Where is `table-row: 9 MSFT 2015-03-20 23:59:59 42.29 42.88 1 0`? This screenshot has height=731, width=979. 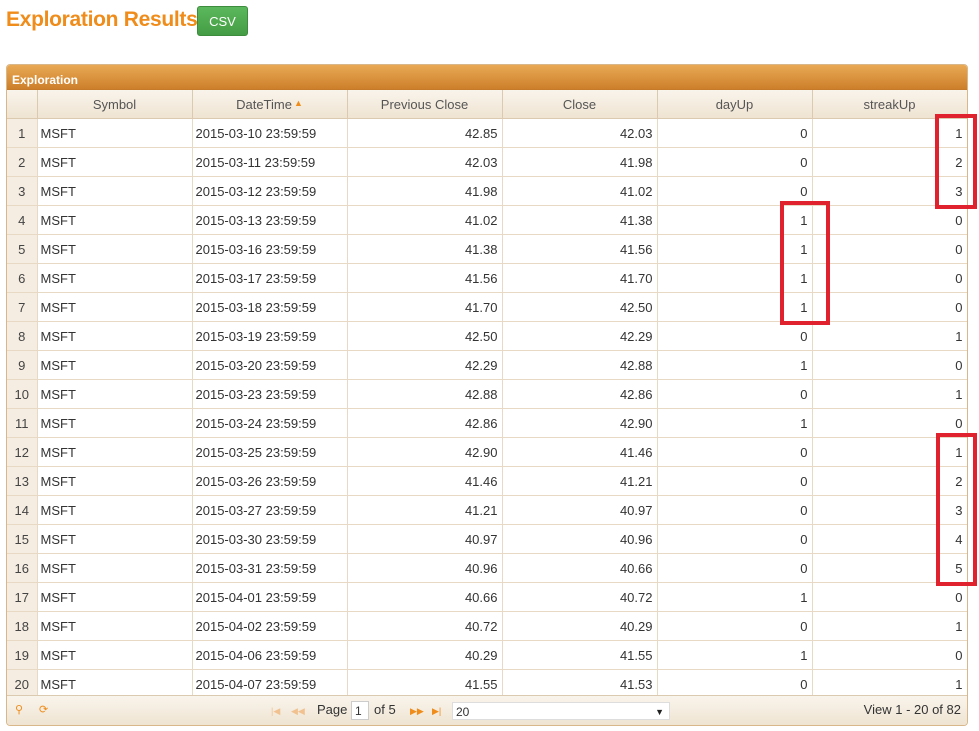
table-row: 9 MSFT 2015-03-20 23:59:59 42.29 42.88 1 0 is located at coordinates (487, 365).